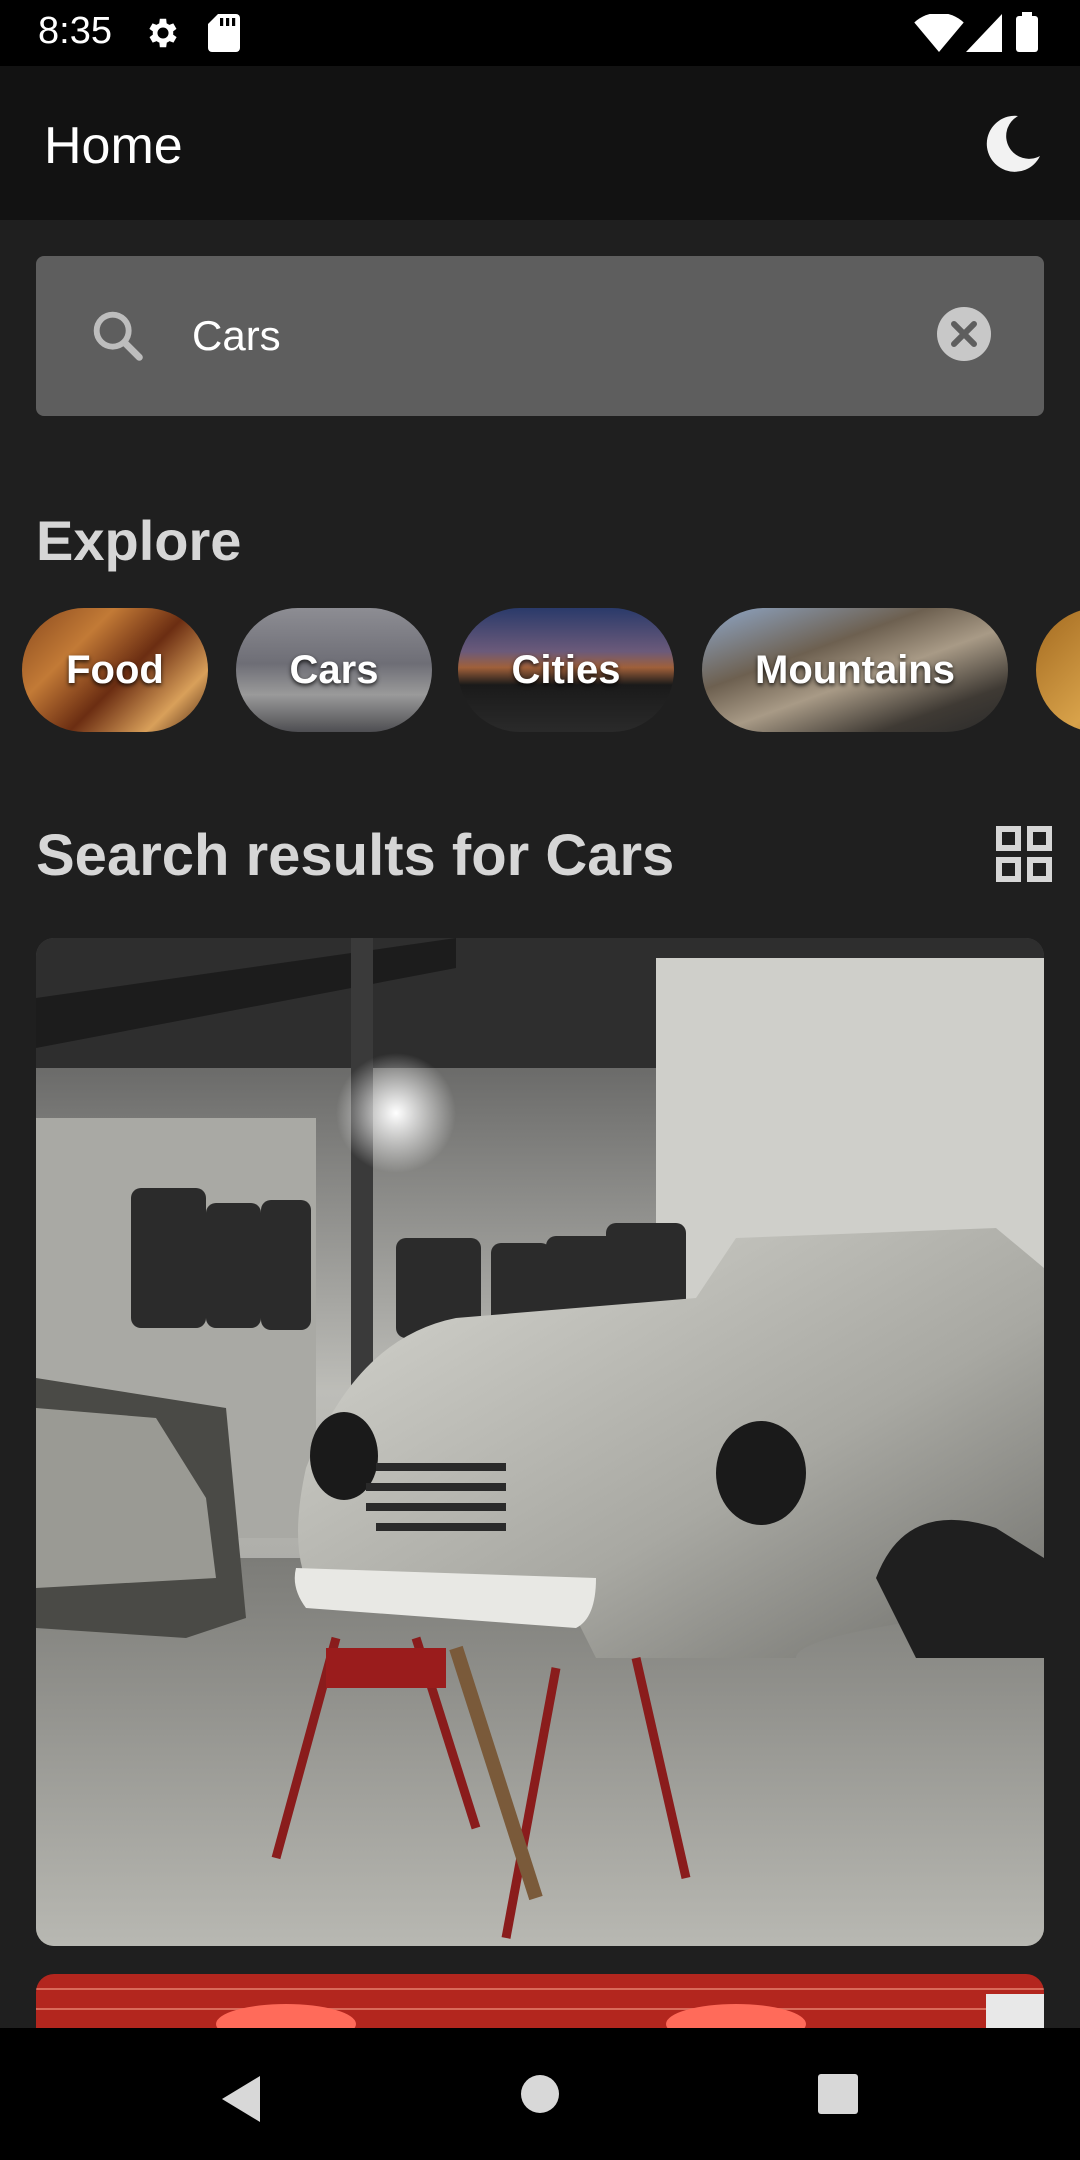 The height and width of the screenshot is (2160, 1080). I want to click on chip-cars: Cars, so click(334, 670).